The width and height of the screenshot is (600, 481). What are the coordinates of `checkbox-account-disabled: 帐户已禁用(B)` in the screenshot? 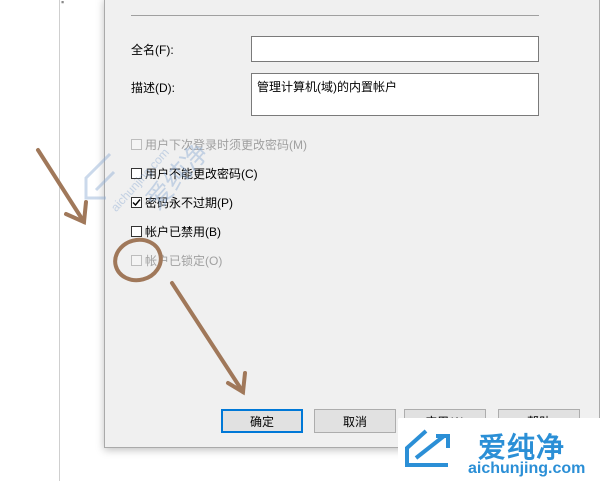 It's located at (176, 231).